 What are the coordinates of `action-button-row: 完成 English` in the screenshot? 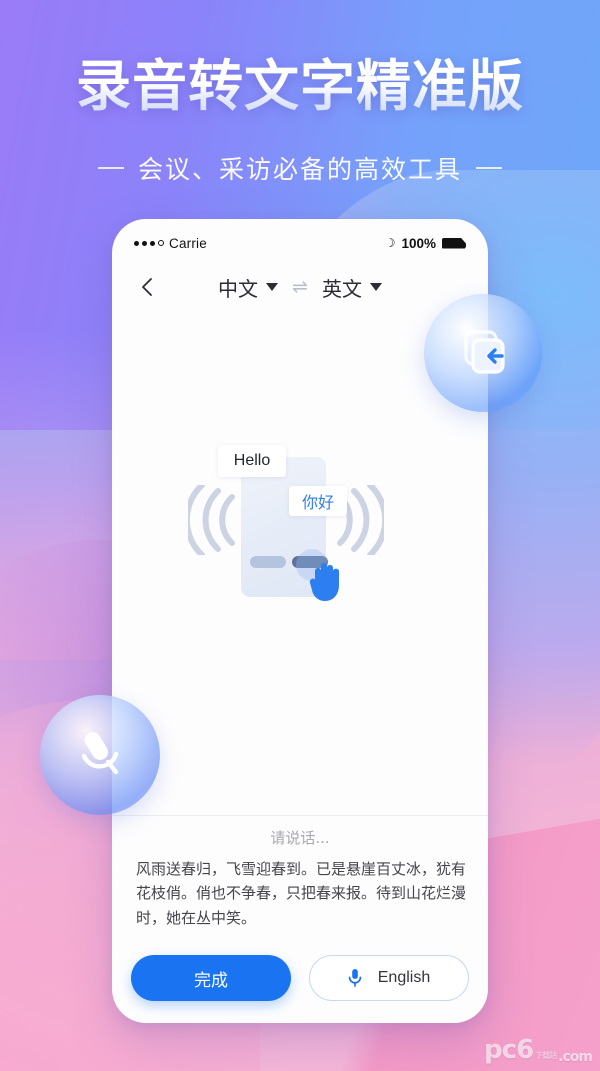 It's located at (300, 978).